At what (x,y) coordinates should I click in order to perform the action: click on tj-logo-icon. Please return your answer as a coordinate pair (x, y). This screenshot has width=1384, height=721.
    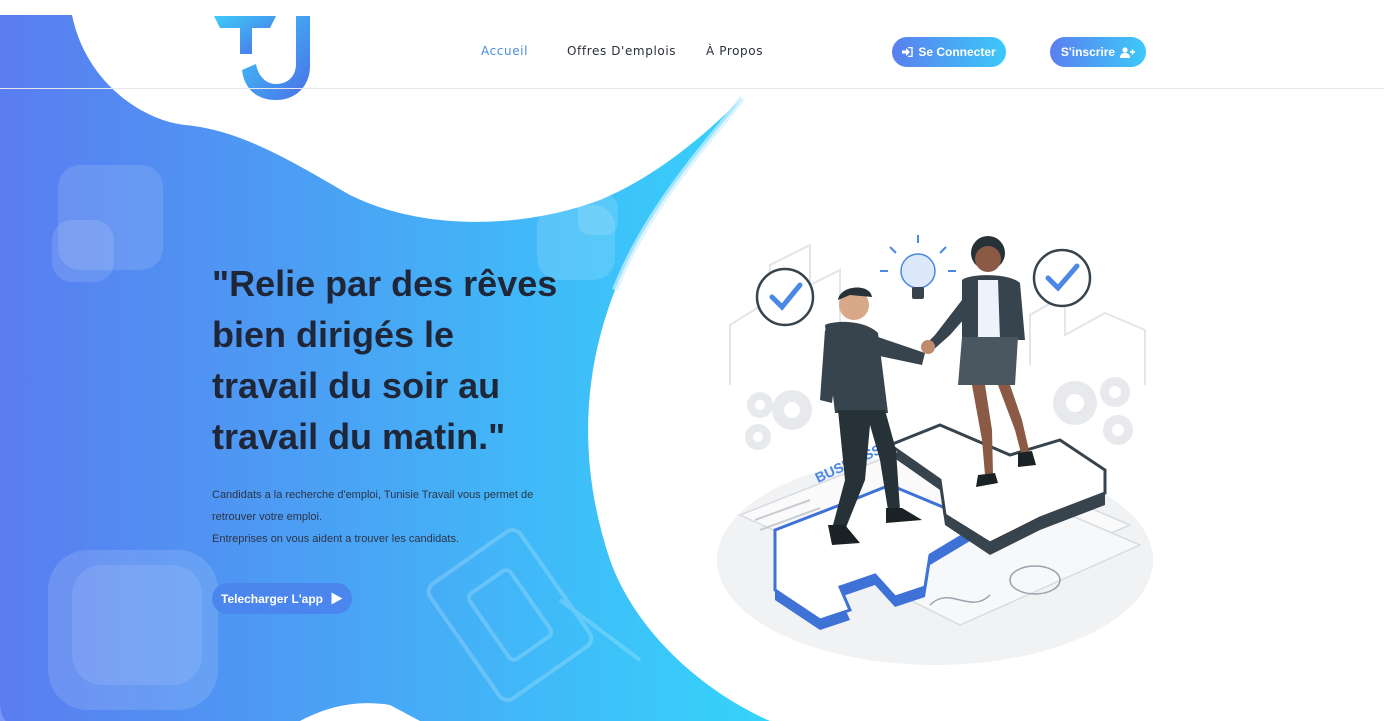
    Looking at the image, I should click on (245, 35).